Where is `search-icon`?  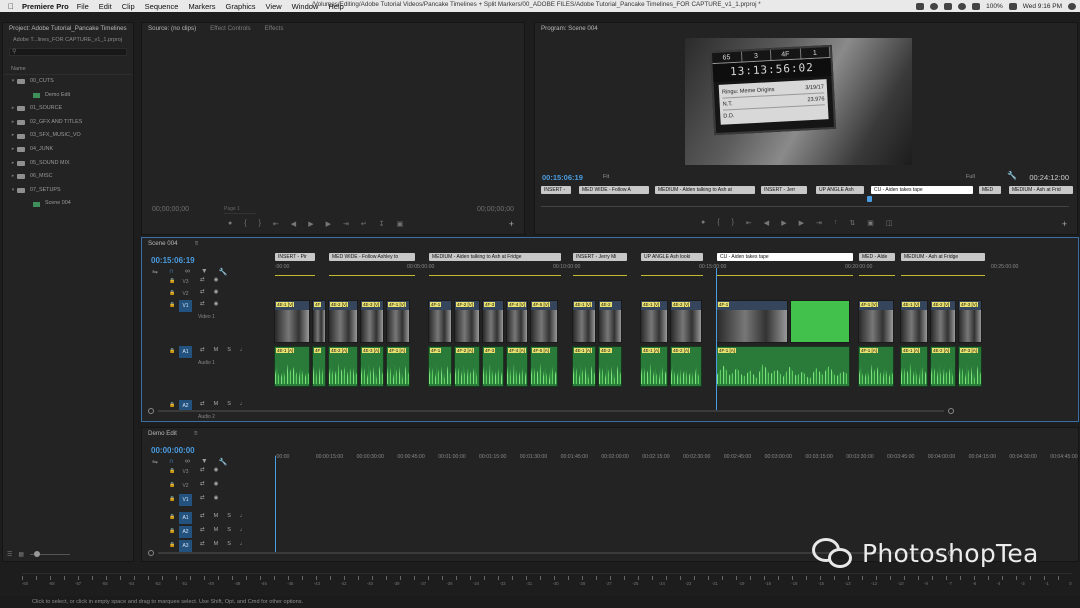
search-icon is located at coordinates (1072, 6).